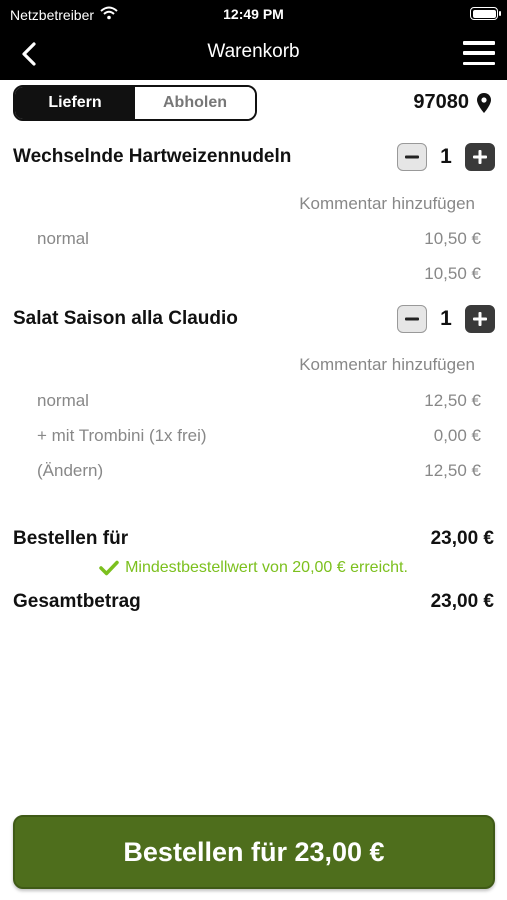  What do you see at coordinates (75, 103) in the screenshot?
I see `tab-liefern: Liefern` at bounding box center [75, 103].